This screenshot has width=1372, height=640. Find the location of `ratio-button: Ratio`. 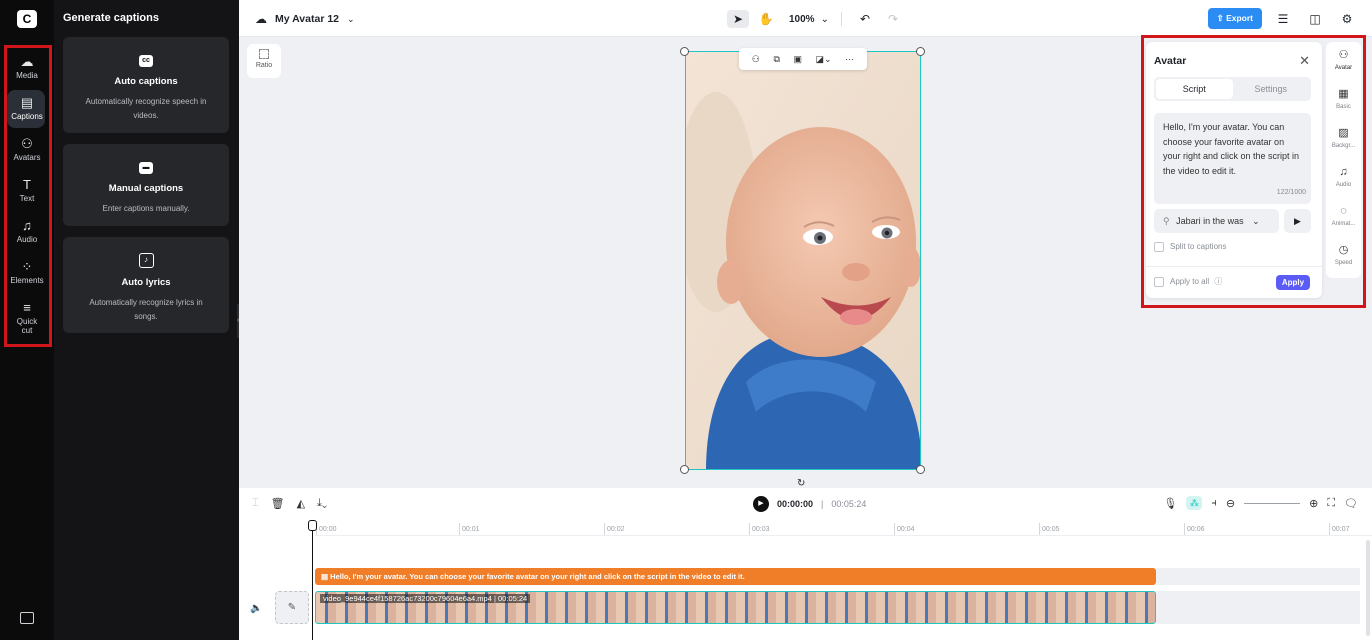

ratio-button: Ratio is located at coordinates (264, 61).